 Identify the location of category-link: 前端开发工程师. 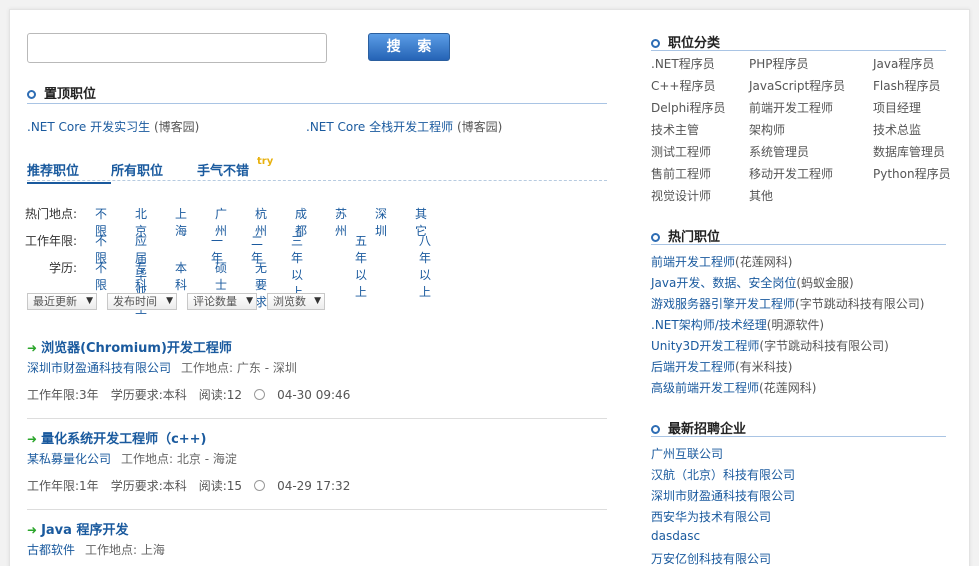
(791, 107).